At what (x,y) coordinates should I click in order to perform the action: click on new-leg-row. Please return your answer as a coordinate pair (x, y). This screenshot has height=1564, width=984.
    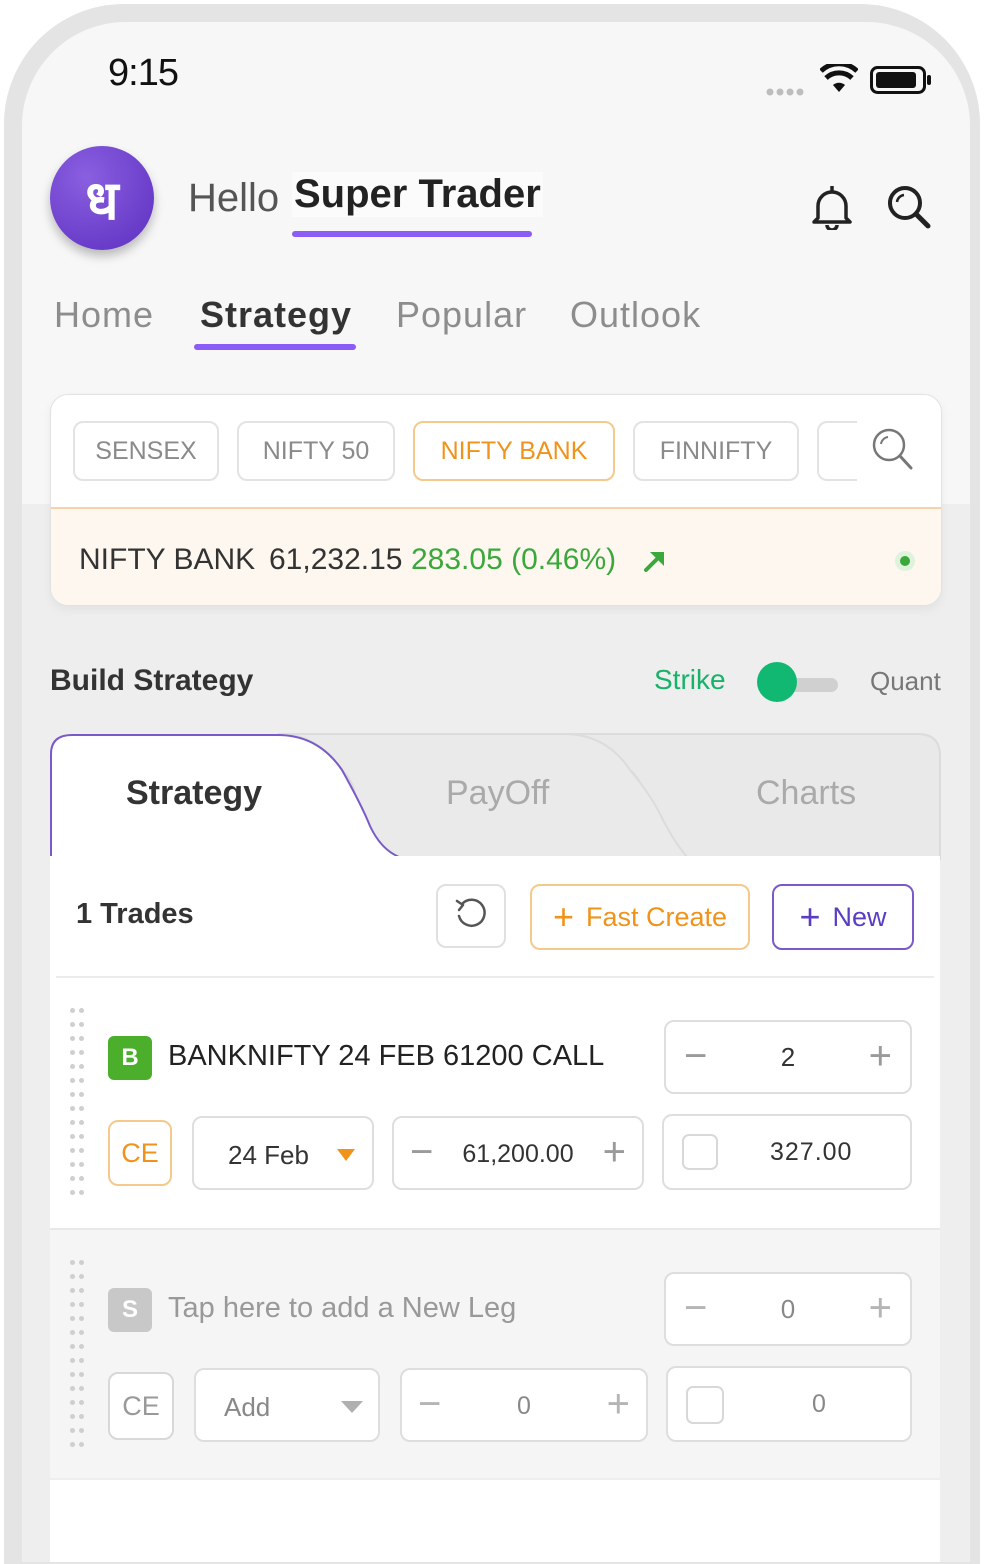
    Looking at the image, I should click on (495, 1355).